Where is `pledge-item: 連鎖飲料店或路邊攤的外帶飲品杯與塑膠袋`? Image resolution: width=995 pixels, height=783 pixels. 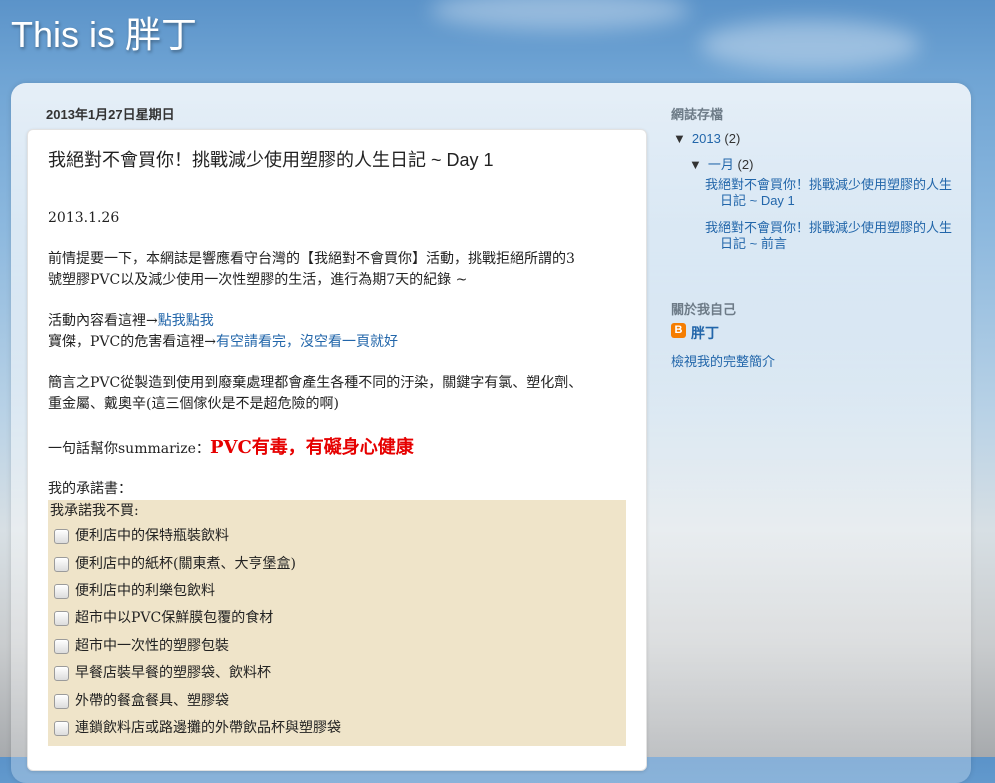 pledge-item: 連鎖飲料店或路邊攤的外帶飲品杯與塑膠袋 is located at coordinates (337, 728).